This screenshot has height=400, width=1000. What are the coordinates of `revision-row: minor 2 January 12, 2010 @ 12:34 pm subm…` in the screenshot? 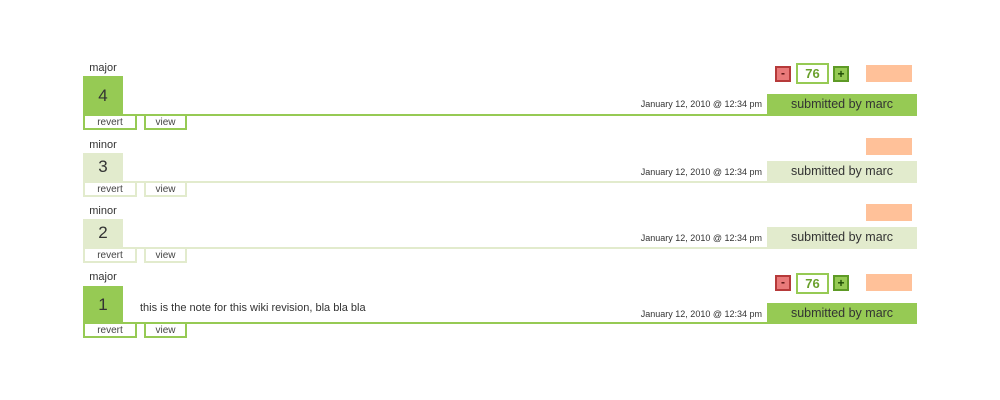 It's located at (500, 234).